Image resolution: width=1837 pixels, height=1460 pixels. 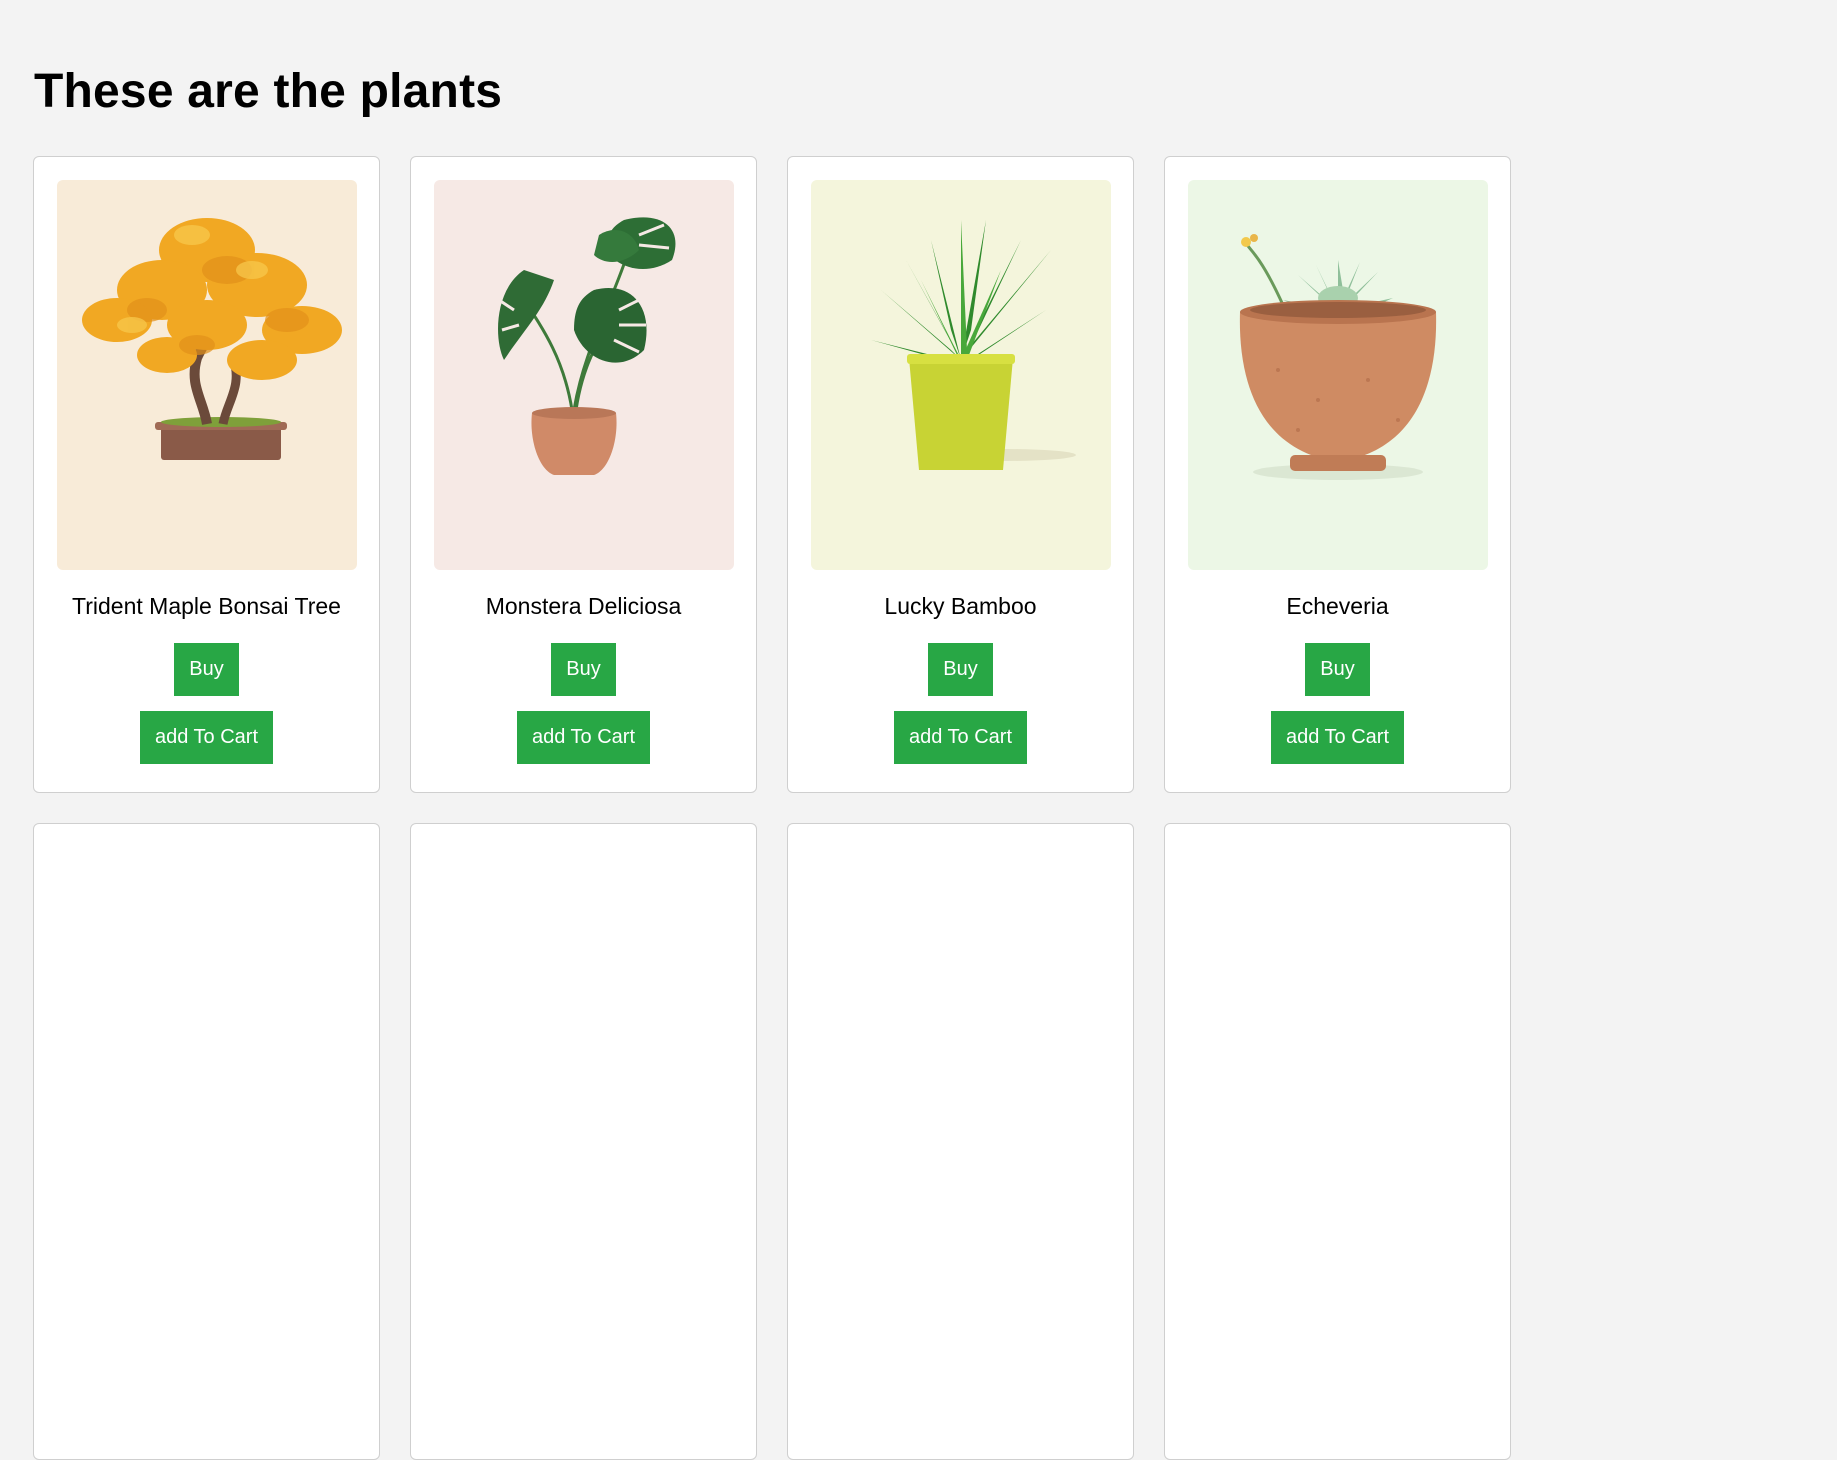 I want to click on product-name: Monstera Deliciosa, so click(x=583, y=606).